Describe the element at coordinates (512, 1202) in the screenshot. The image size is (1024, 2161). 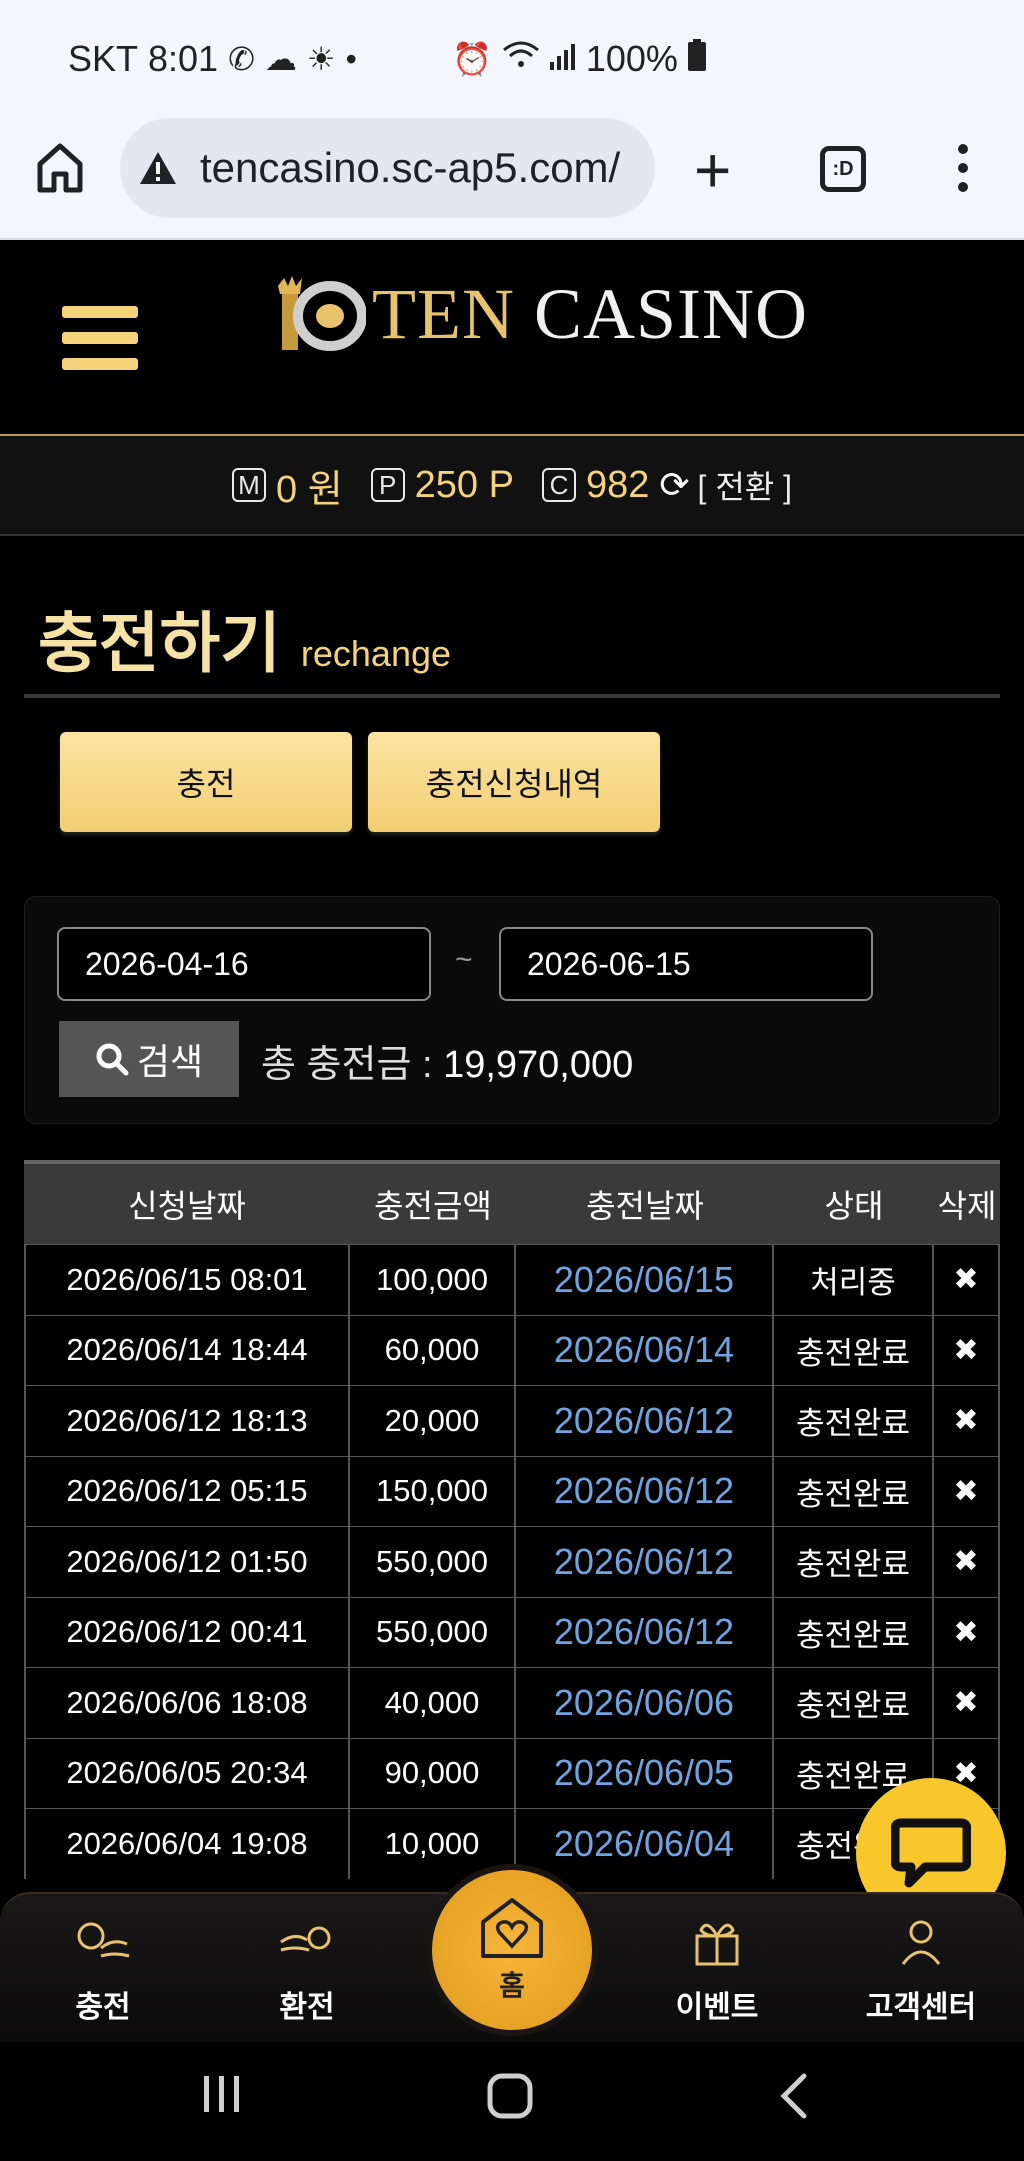
I see `table-header: 신청날짜 충전금액 충전날짜 상태 삭제` at that location.